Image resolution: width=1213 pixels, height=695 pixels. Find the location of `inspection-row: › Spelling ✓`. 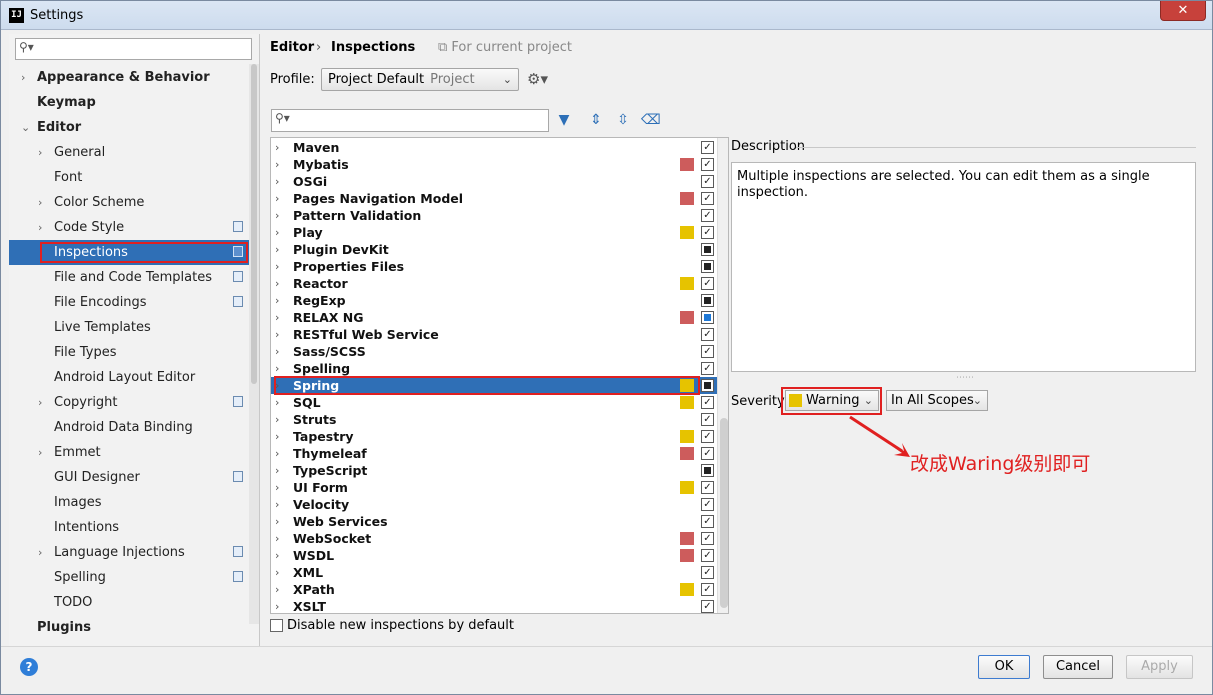

inspection-row: › Spelling ✓ is located at coordinates (494, 368).